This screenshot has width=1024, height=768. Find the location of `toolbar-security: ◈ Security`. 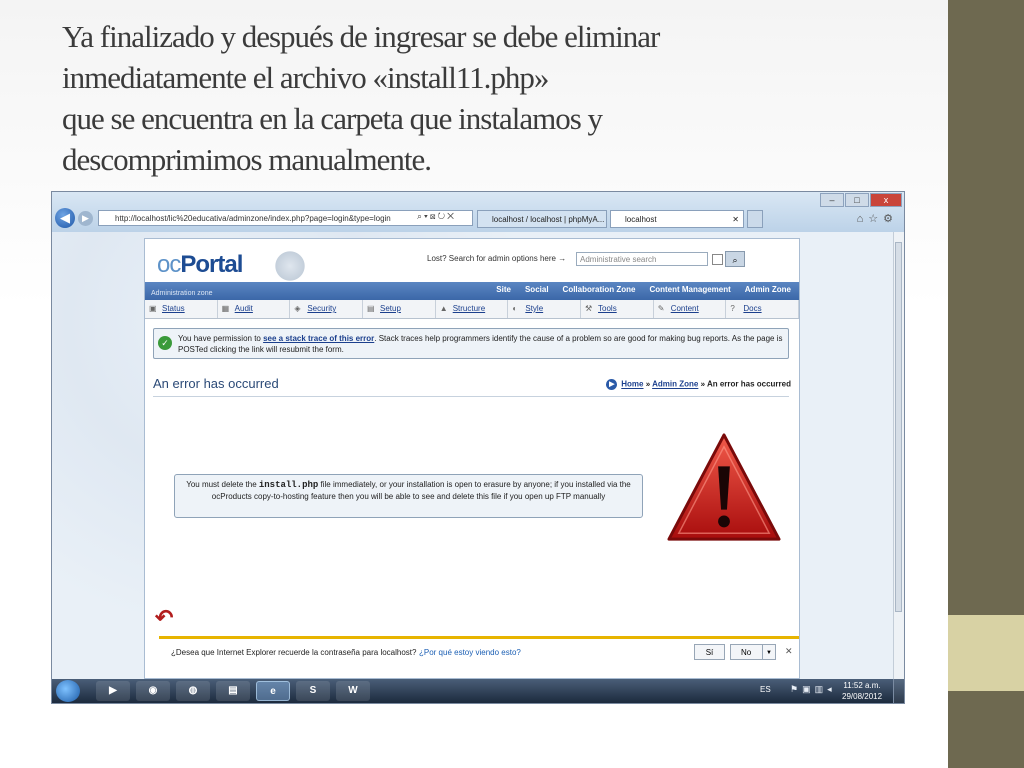

toolbar-security: ◈ Security is located at coordinates (327, 309).